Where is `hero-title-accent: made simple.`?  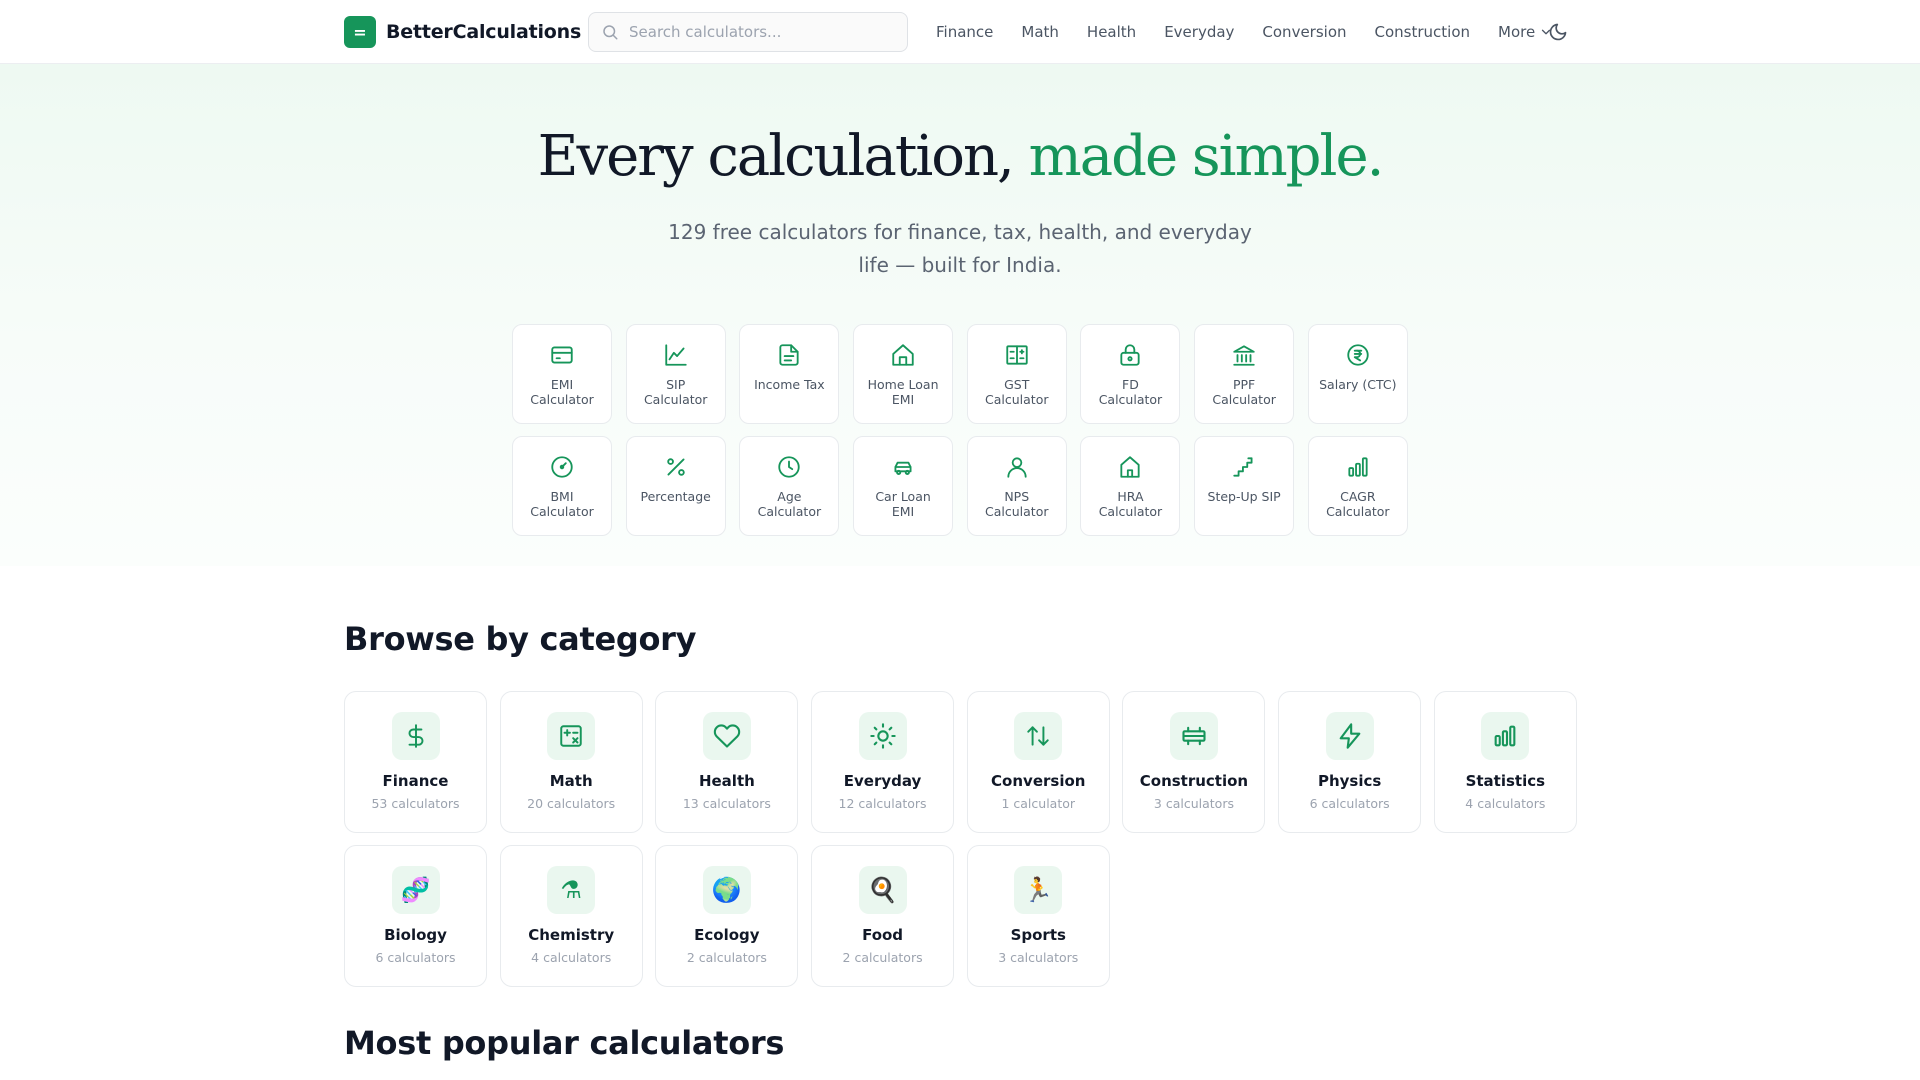
hero-title-accent: made simple. is located at coordinates (1206, 156).